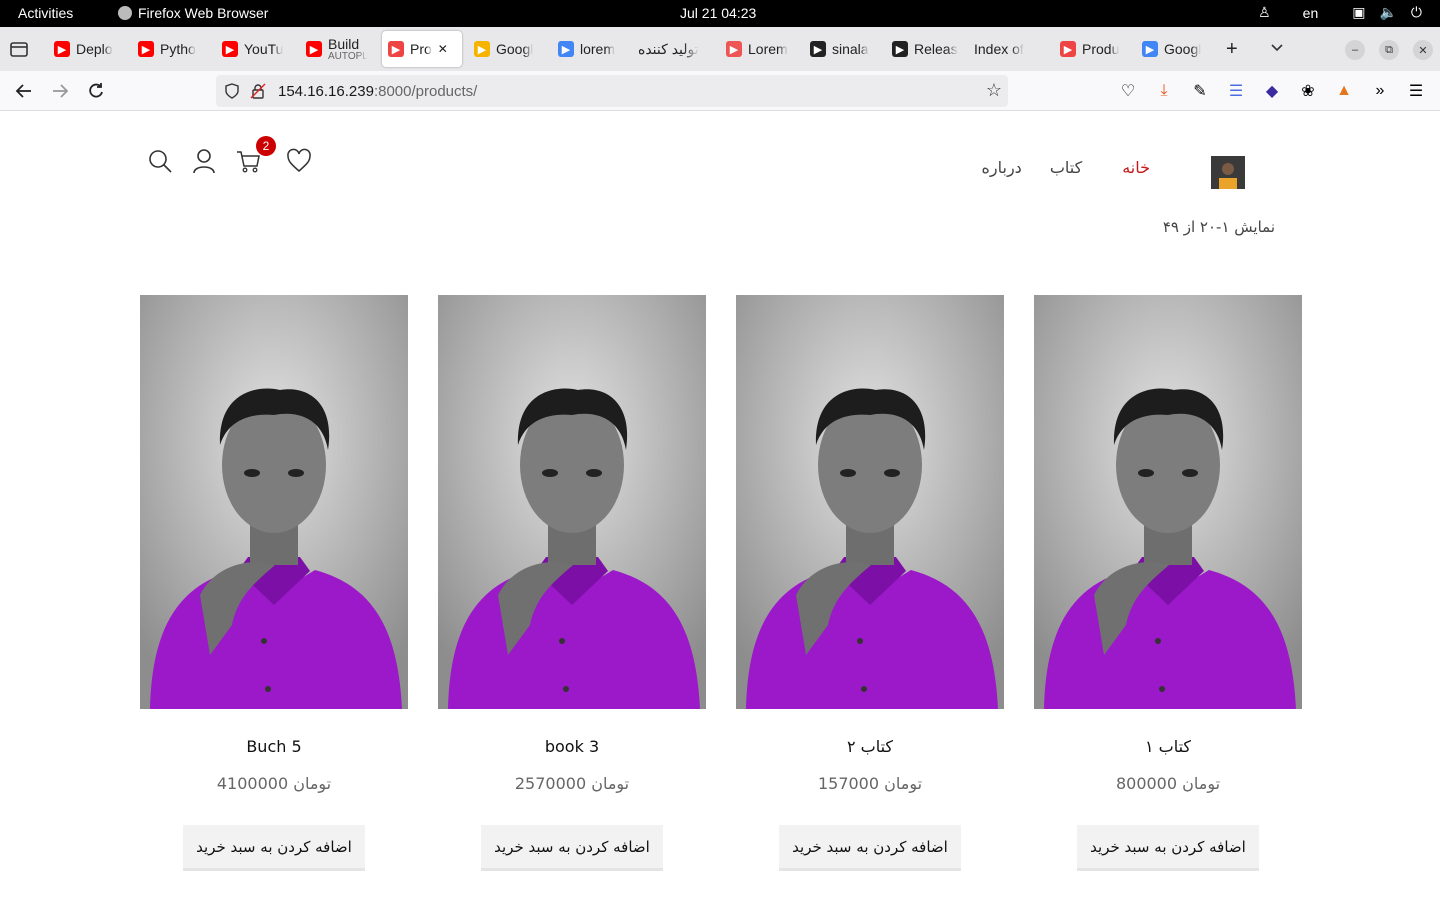 The image size is (1440, 900). Describe the element at coordinates (203, 13) in the screenshot. I see `app-name: Firefox Web Browser` at that location.